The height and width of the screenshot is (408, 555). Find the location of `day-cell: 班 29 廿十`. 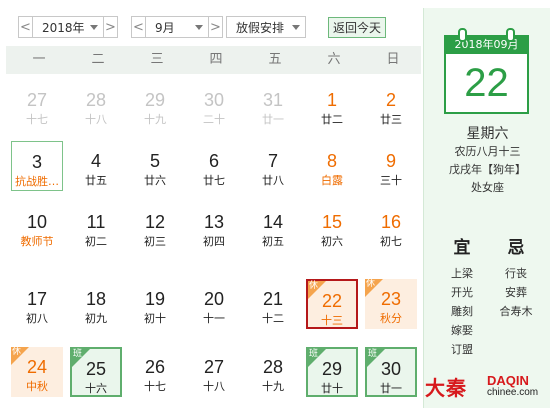

day-cell: 班 29 廿十 is located at coordinates (332, 372).